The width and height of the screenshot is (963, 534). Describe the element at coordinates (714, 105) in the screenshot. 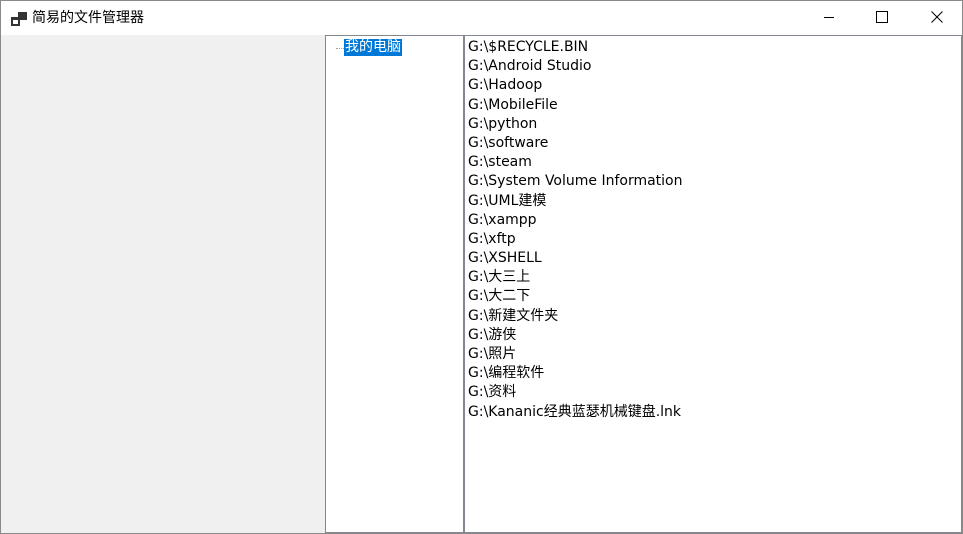

I see `list-item: G:\MobileFile` at that location.